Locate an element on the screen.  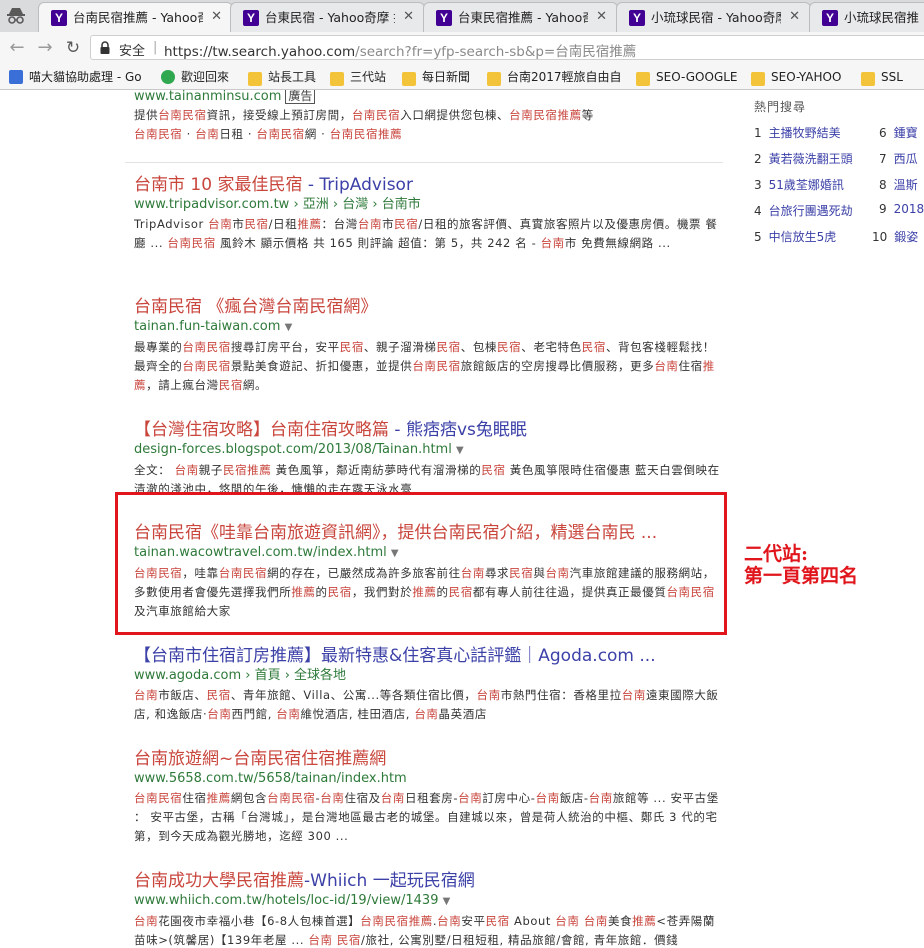
lock-icon is located at coordinates (105, 47).